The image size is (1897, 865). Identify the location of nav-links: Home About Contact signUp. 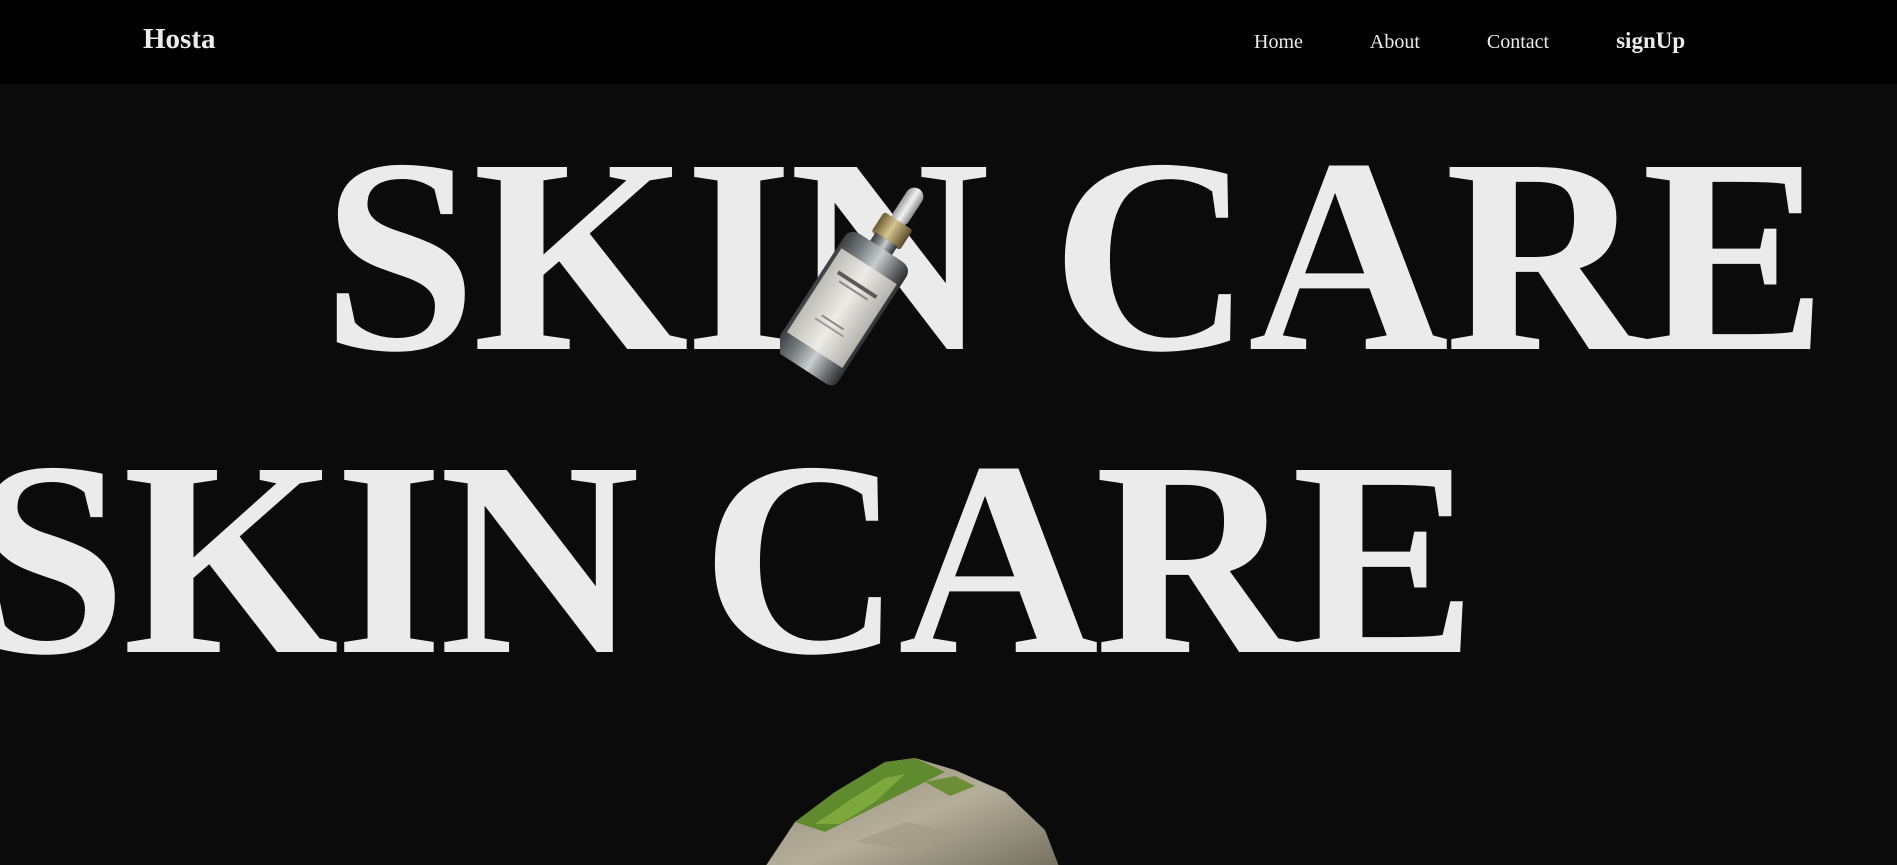
(1469, 41).